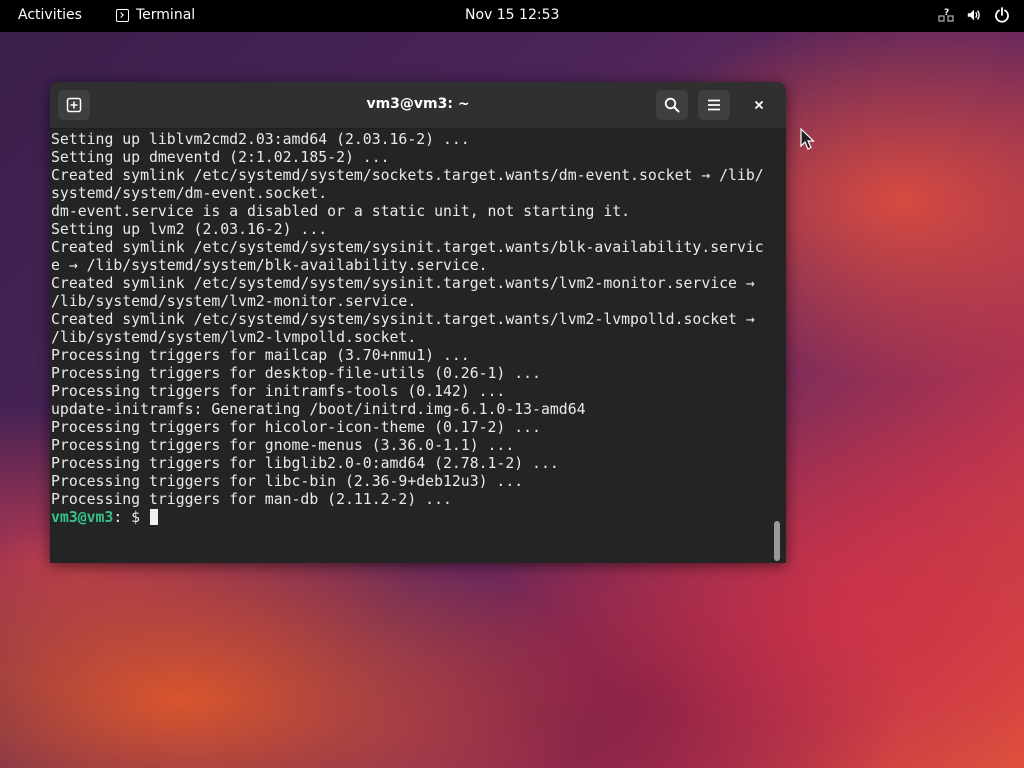 This screenshot has height=768, width=1024. Describe the element at coordinates (777, 541) in the screenshot. I see `terminal-scrollbar` at that location.